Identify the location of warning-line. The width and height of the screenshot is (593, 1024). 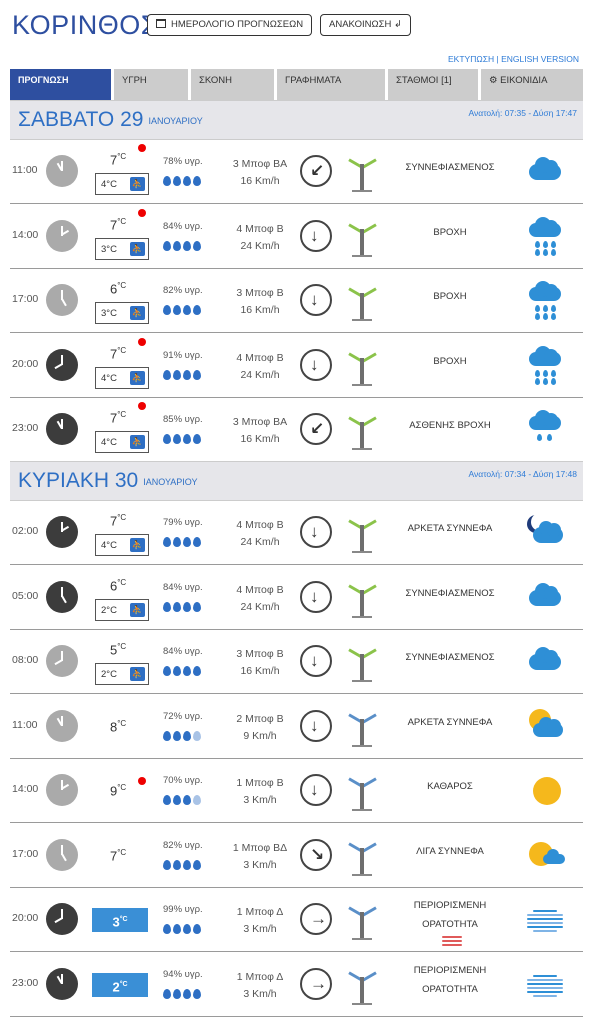
(452, 941).